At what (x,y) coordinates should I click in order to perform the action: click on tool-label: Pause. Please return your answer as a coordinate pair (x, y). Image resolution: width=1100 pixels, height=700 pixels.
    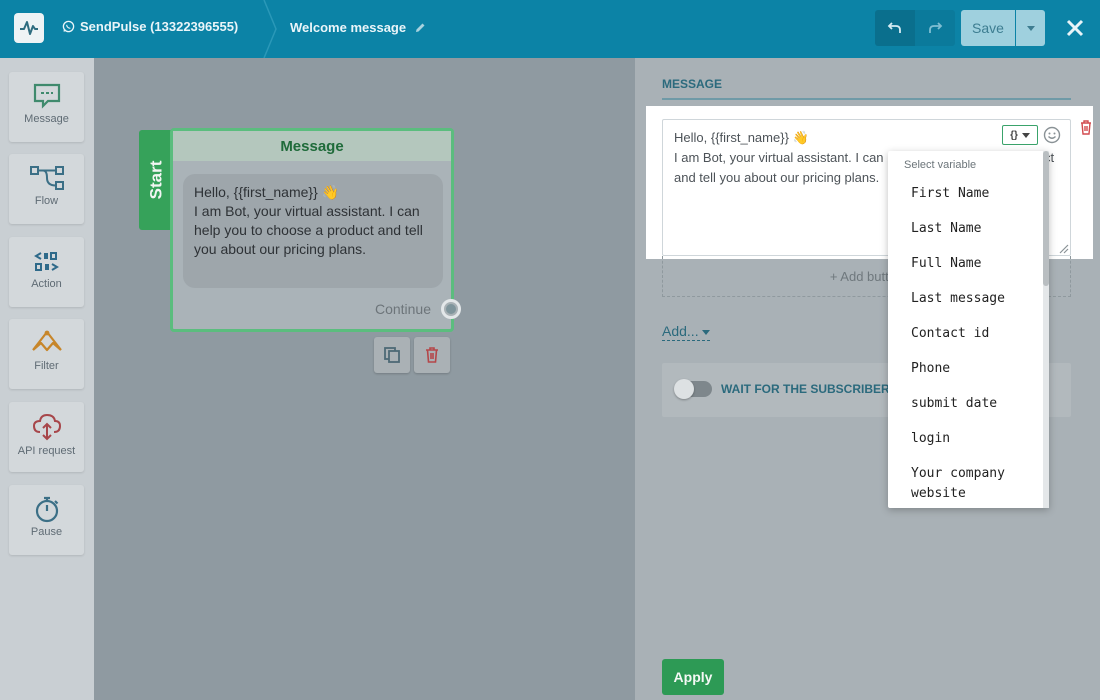
    Looking at the image, I should click on (46, 532).